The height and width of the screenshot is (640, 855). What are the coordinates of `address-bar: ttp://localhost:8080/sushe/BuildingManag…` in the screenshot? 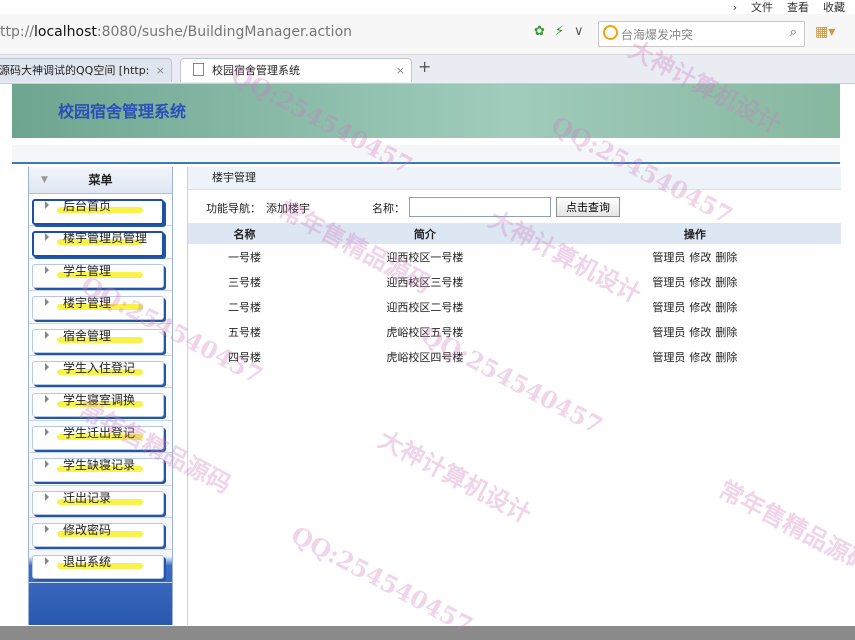 It's located at (427, 34).